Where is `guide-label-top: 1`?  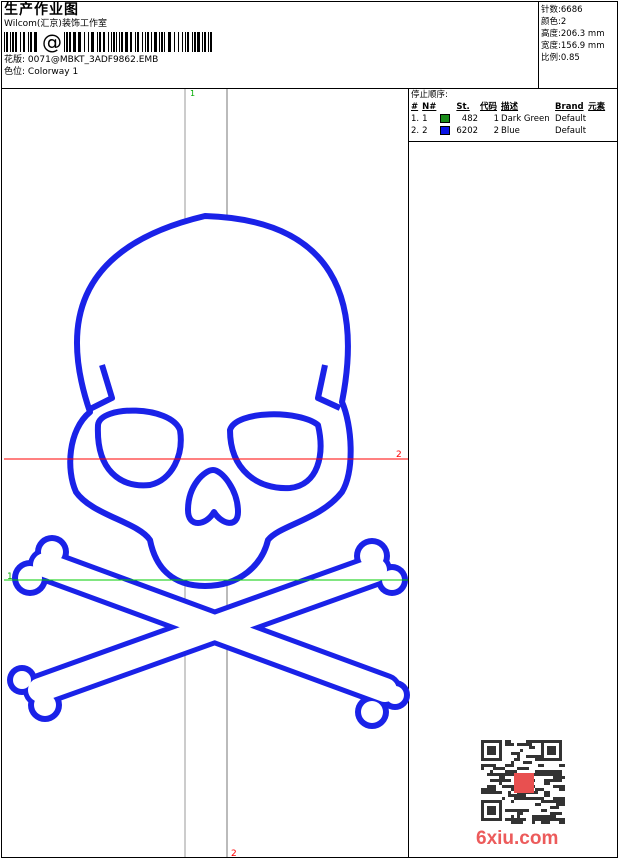
guide-label-top: 1 is located at coordinates (192, 93).